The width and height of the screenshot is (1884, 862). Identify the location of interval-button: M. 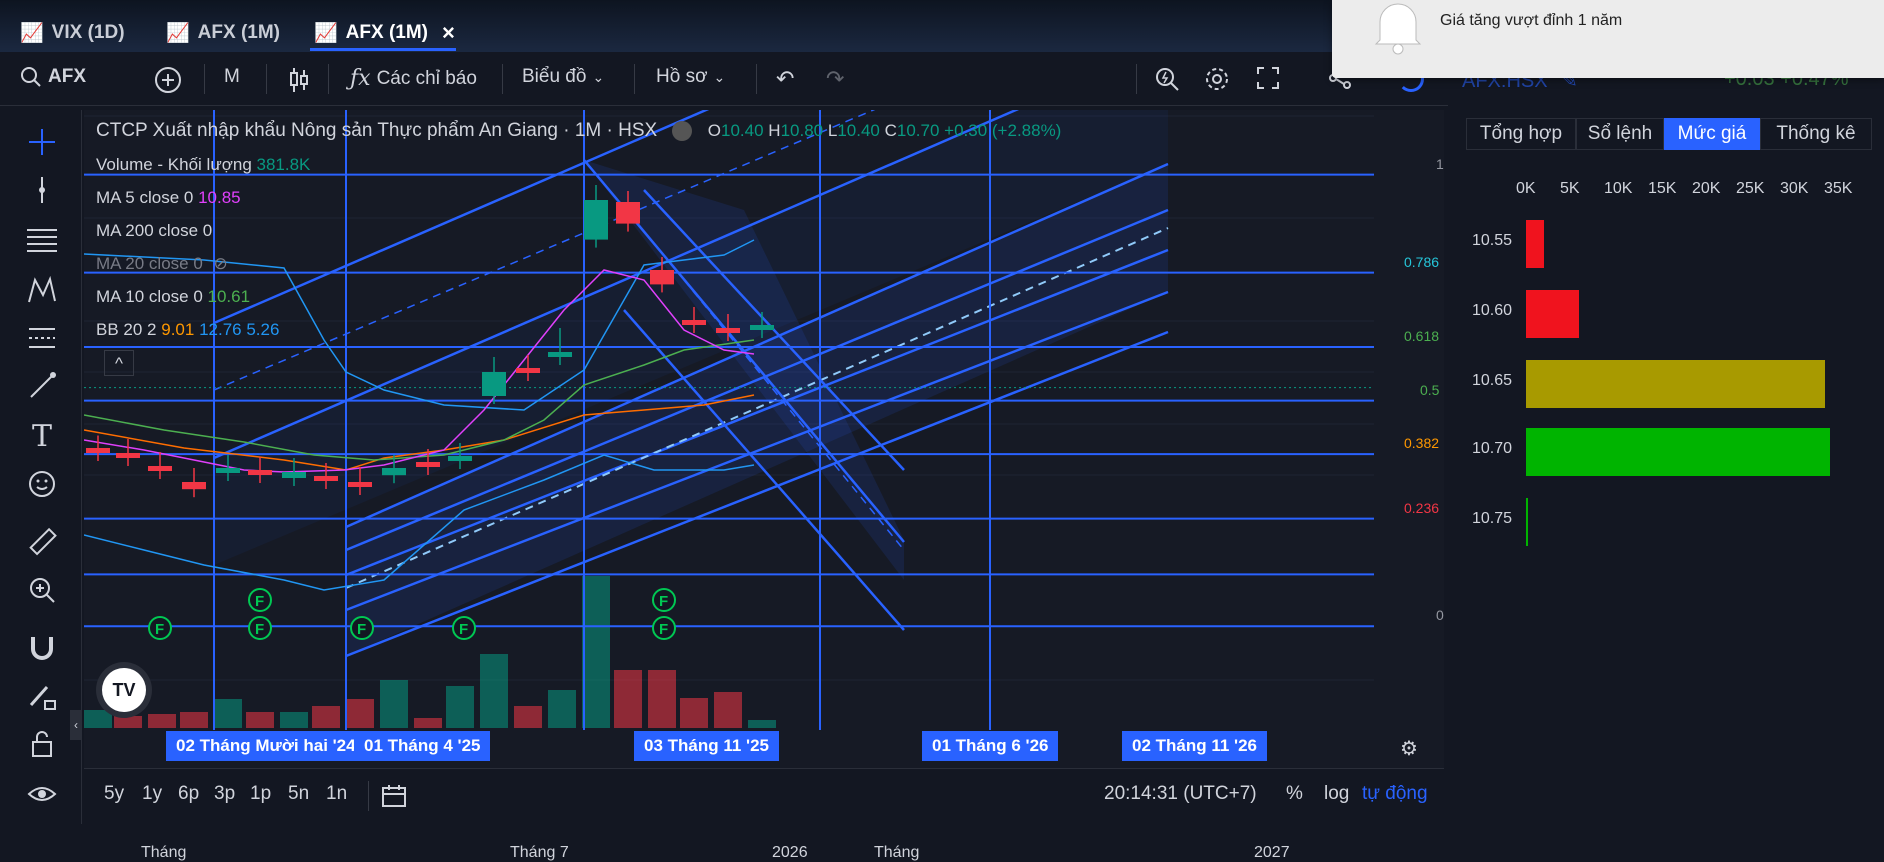
(232, 77).